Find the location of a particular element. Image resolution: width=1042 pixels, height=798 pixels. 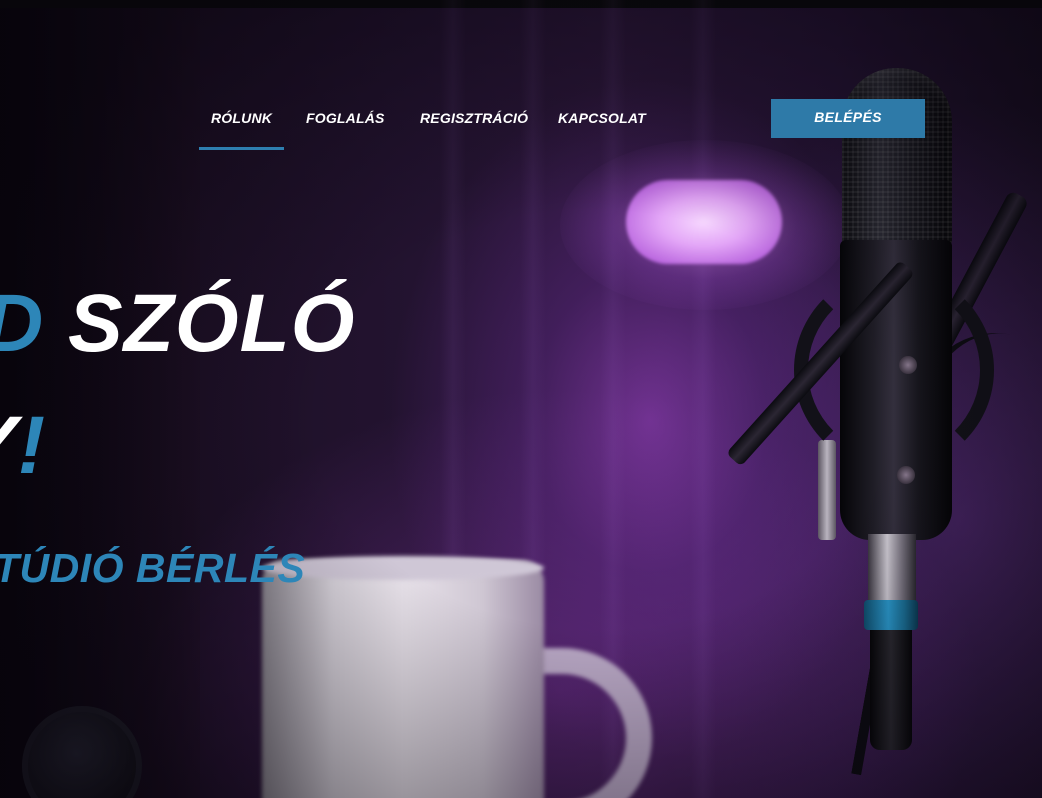

mic-blue-ring is located at coordinates (891, 615).